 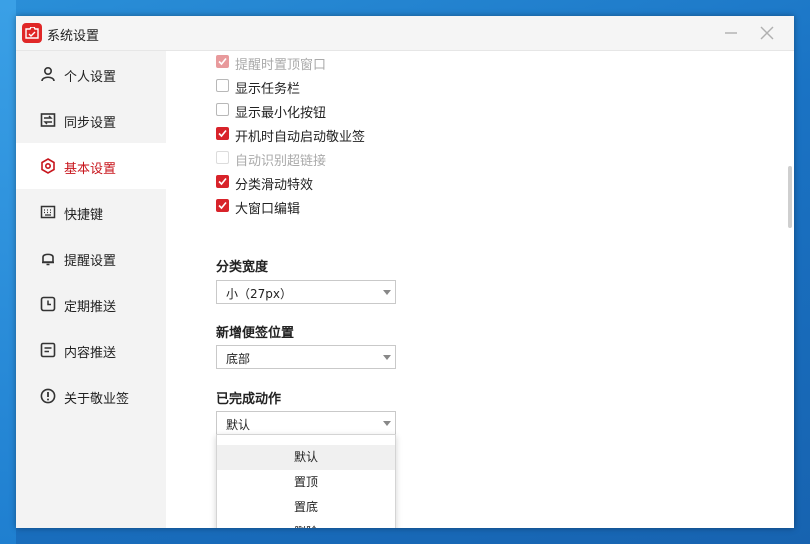 What do you see at coordinates (306, 423) in the screenshot?
I see `completed-action-select: 默认` at bounding box center [306, 423].